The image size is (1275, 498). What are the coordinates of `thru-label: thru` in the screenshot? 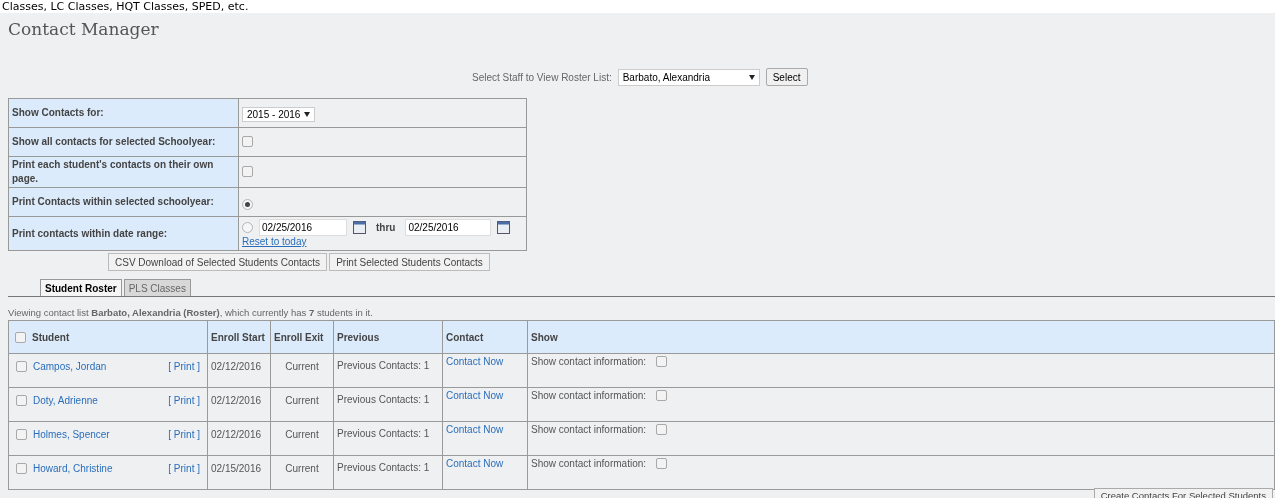 It's located at (386, 228).